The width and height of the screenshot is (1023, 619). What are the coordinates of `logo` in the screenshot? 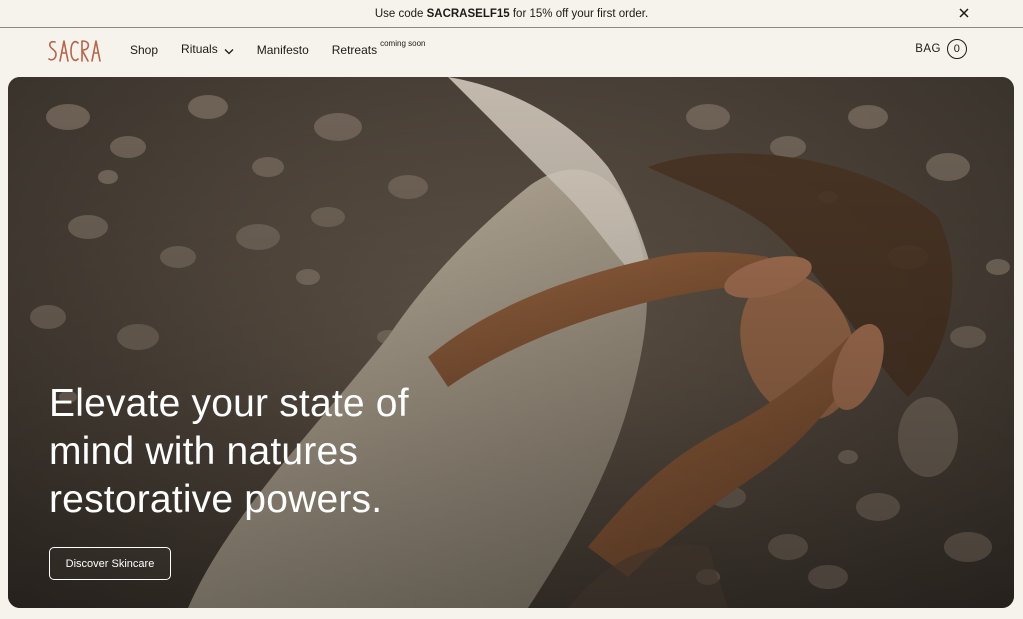 It's located at (75, 51).